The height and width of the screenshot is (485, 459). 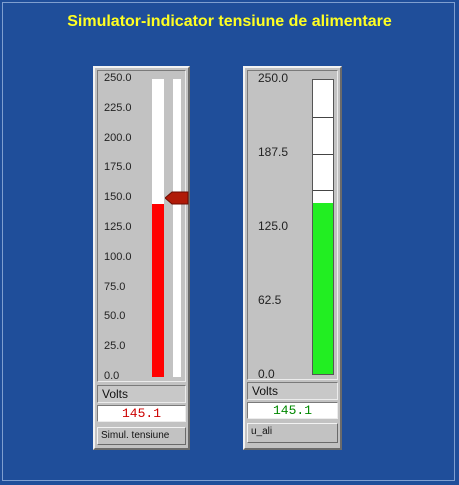 I want to click on left-tick-label: 150.0, so click(x=118, y=197).